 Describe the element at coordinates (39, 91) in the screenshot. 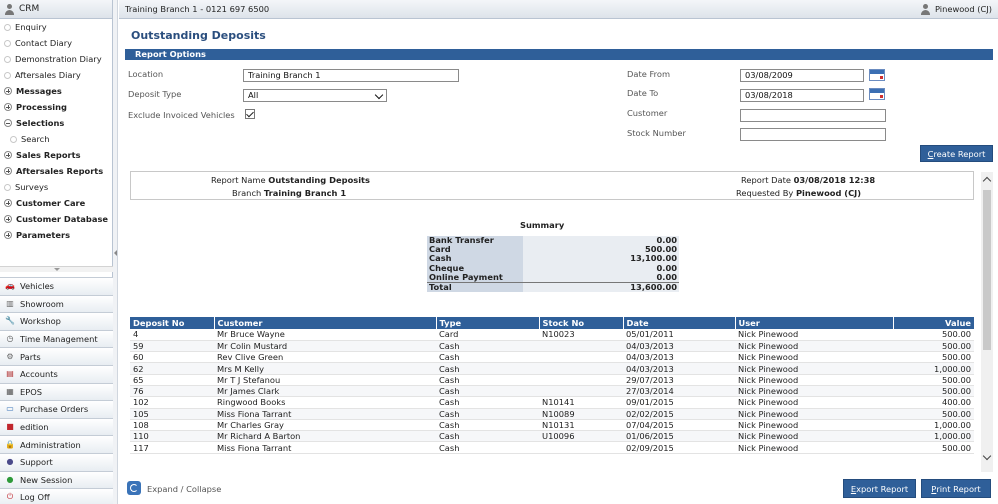

I see `sidebar-item-label: Messages` at that location.